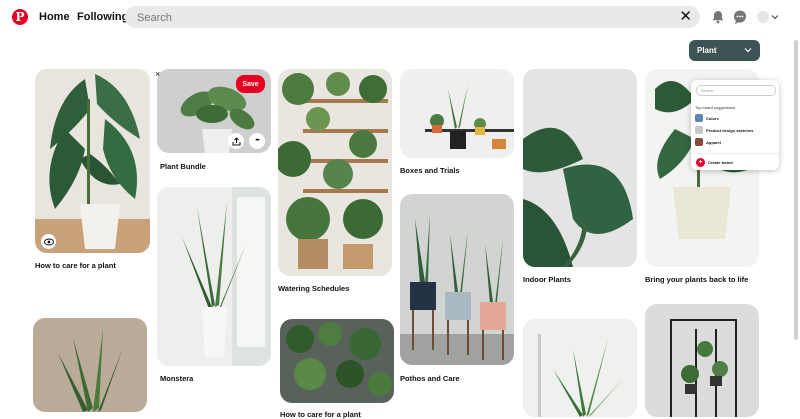 The height and width of the screenshot is (419, 800). I want to click on clear-search-icon: ✕, so click(685, 17).